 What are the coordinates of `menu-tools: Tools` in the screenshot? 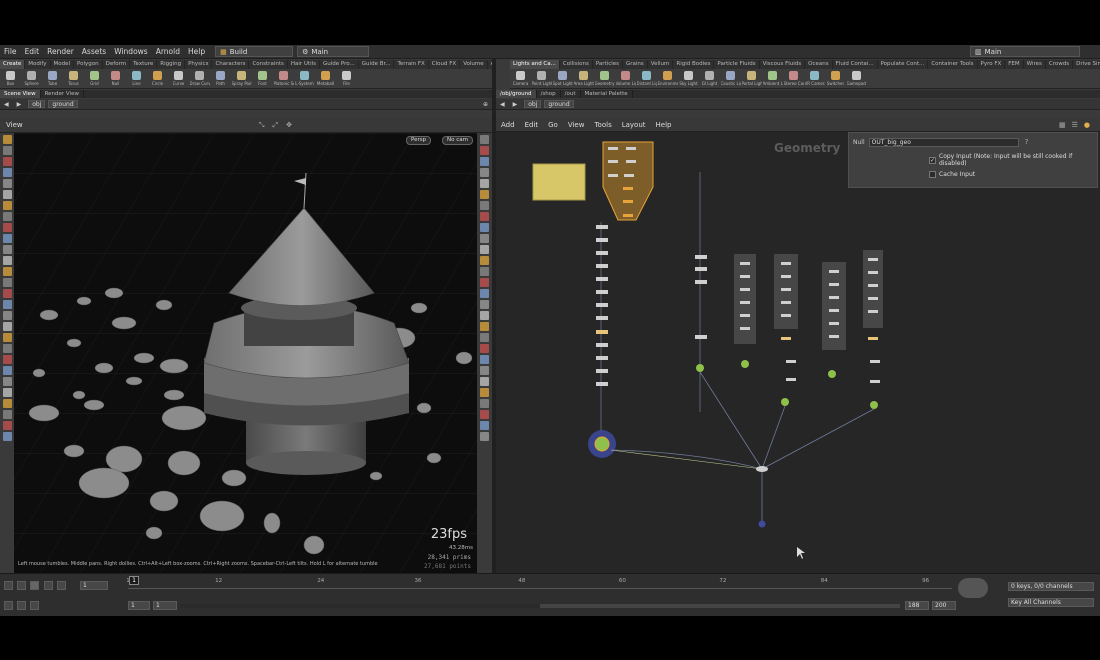 It's located at (602, 125).